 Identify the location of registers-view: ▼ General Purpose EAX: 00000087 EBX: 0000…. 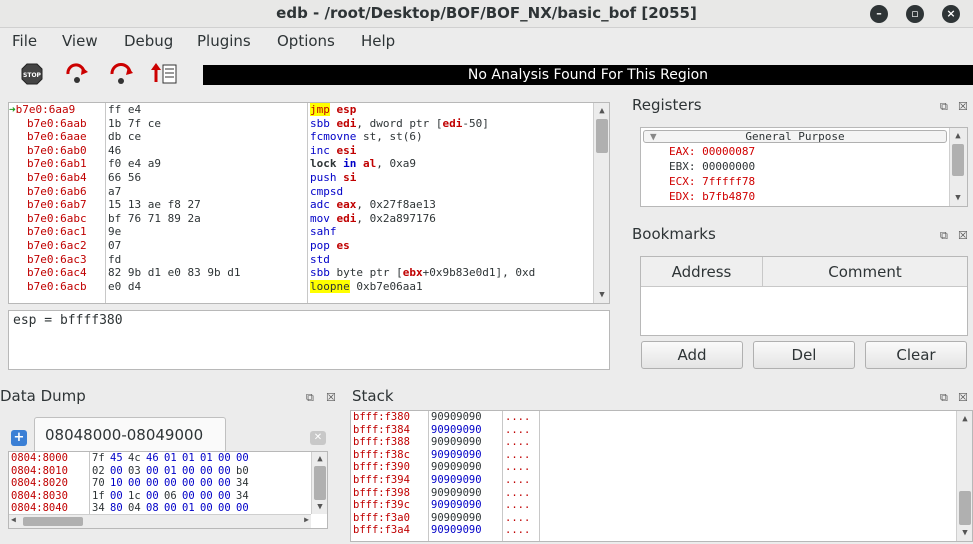
(804, 167).